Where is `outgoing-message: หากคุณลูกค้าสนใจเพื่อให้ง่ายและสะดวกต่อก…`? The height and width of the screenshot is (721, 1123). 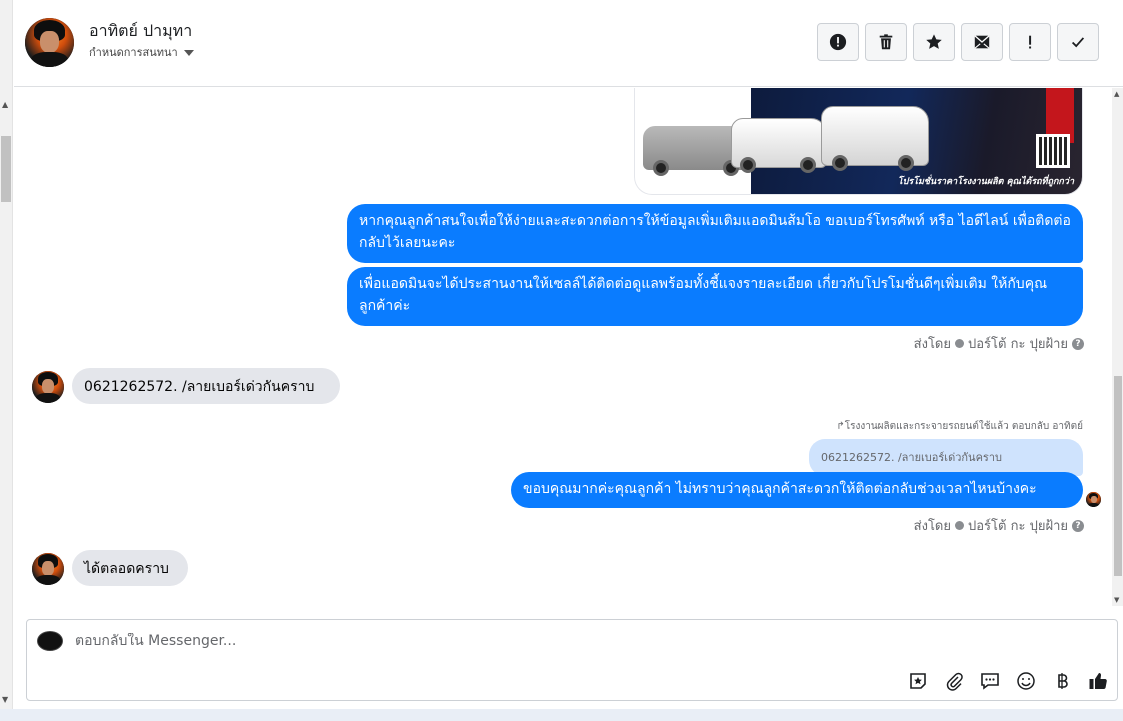
outgoing-message: หากคุณลูกค้าสนใจเพื่อให้ง่ายและสะดวกต่อก… is located at coordinates (715, 233).